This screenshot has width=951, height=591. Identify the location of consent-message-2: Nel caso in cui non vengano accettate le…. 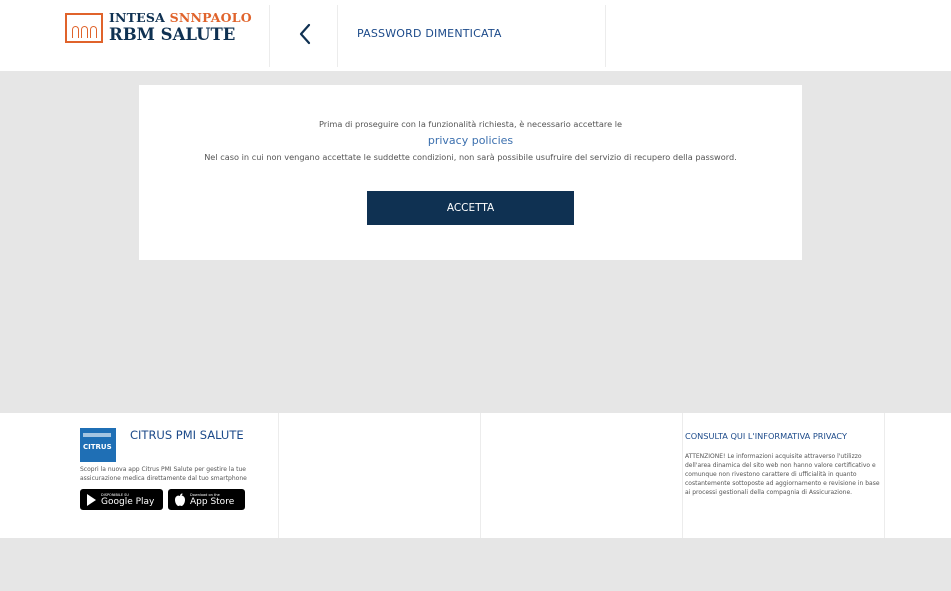
(470, 157).